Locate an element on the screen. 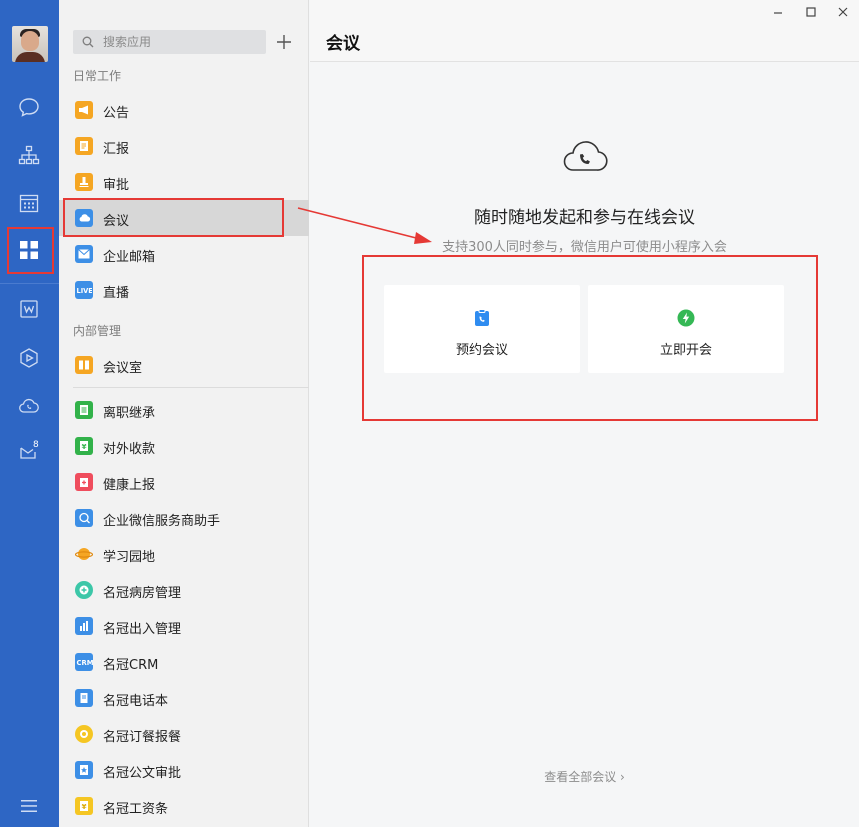 This screenshot has height=827, width=859. app-label: 直播 is located at coordinates (116, 293).